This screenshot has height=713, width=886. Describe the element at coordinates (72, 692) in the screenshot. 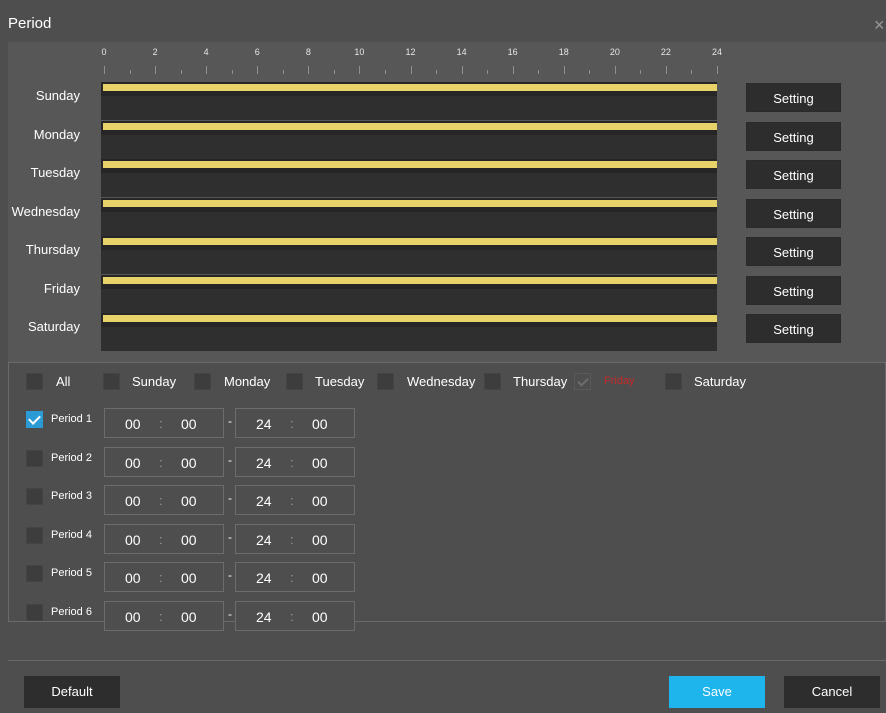

I see `default-button: Default` at that location.